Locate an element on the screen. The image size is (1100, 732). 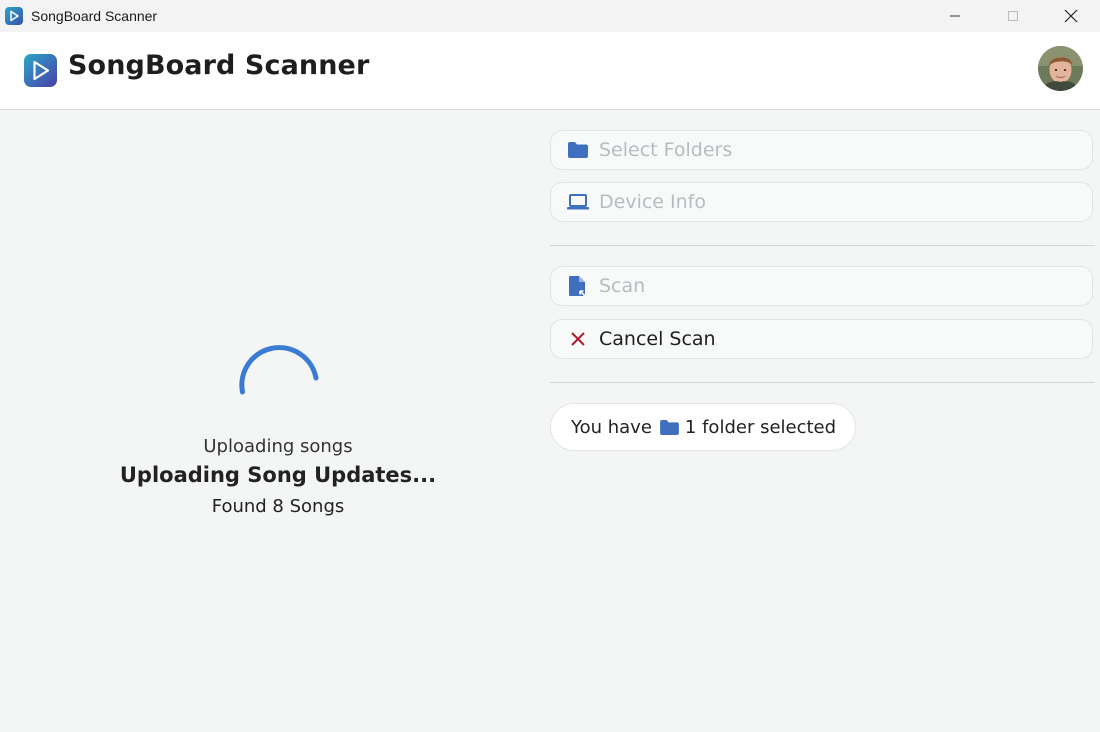
maximize-button is located at coordinates (1013, 16).